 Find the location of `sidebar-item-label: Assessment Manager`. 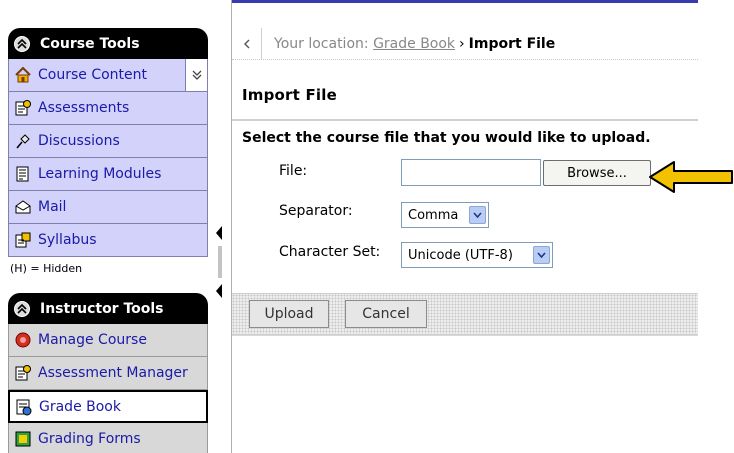

sidebar-item-label: Assessment Manager is located at coordinates (113, 373).